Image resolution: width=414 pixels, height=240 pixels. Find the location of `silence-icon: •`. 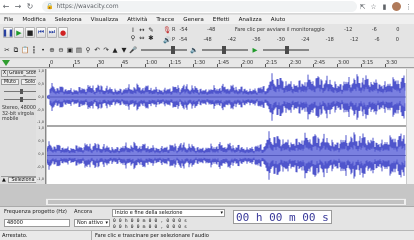

silence-icon: • is located at coordinates (43, 50).